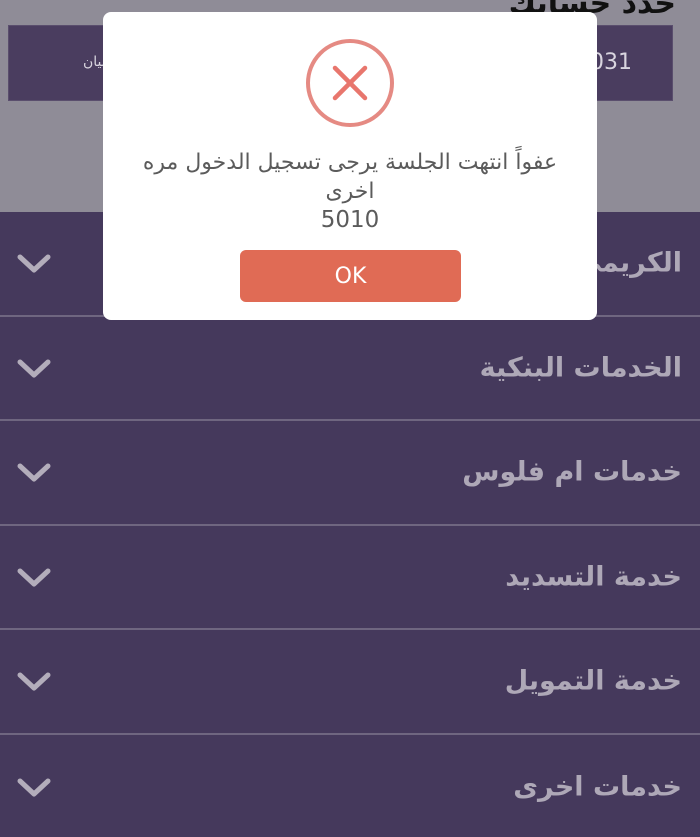 The image size is (700, 837). What do you see at coordinates (350, 682) in the screenshot?
I see `menu-item-financing-service: خدمة التمويل` at bounding box center [350, 682].